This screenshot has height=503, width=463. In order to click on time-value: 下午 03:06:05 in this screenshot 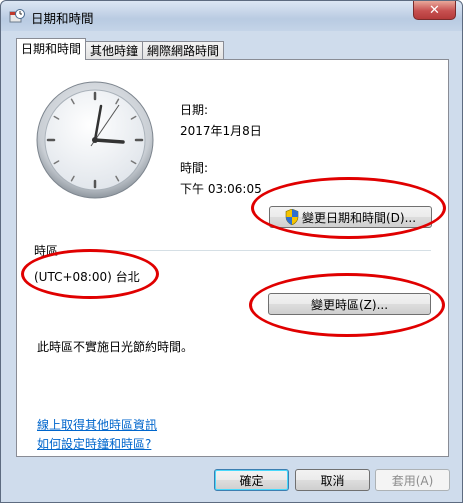, I will do `click(221, 189)`.